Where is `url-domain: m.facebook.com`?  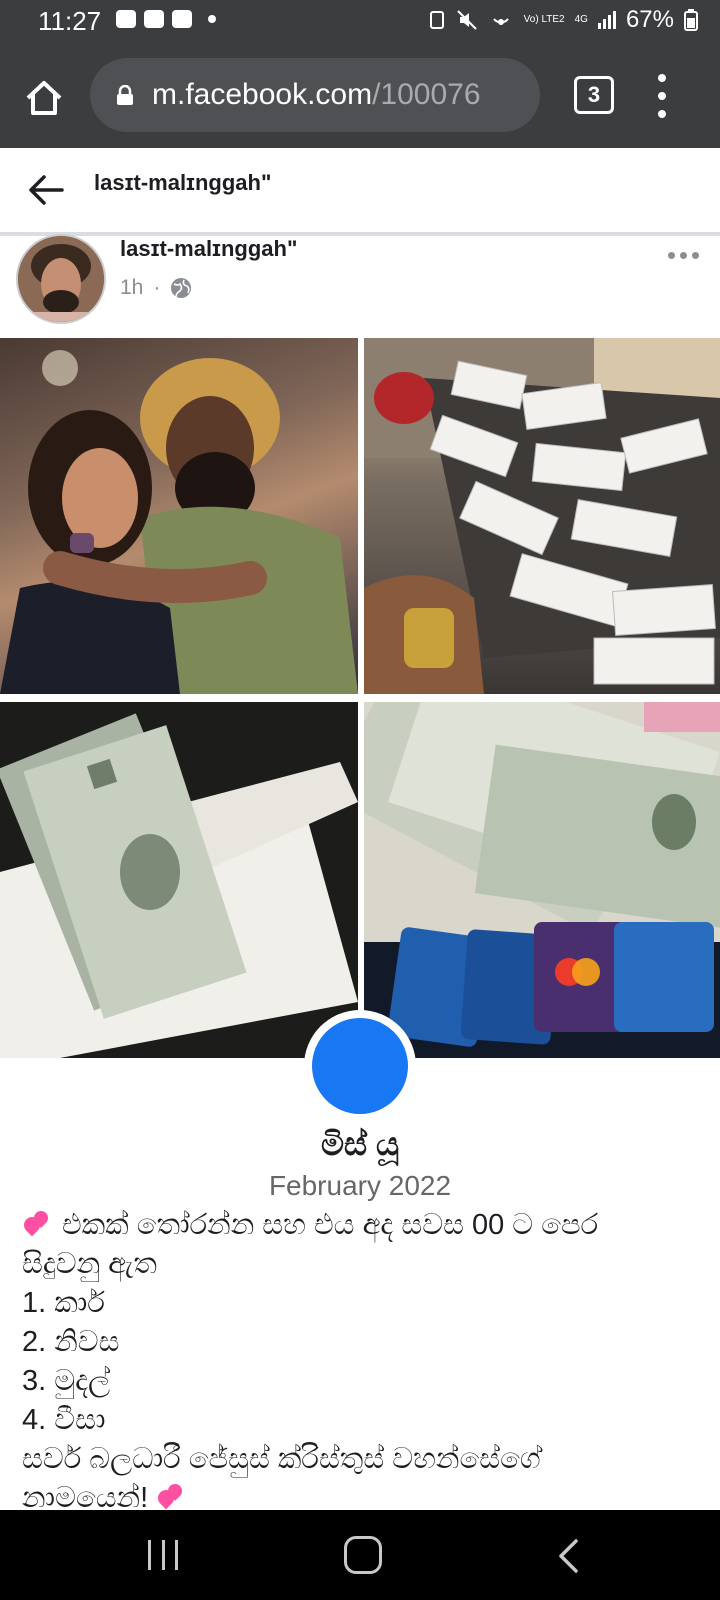 url-domain: m.facebook.com is located at coordinates (262, 94).